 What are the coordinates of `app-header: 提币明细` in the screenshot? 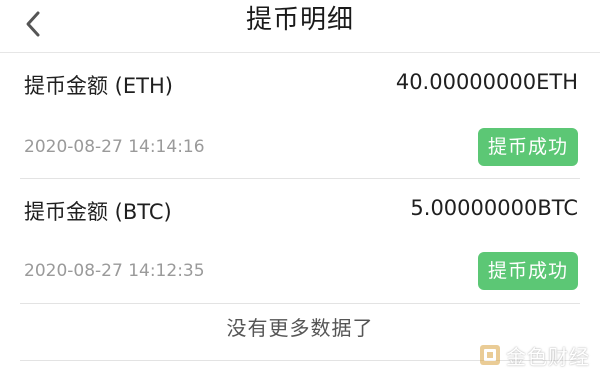 It's located at (300, 26).